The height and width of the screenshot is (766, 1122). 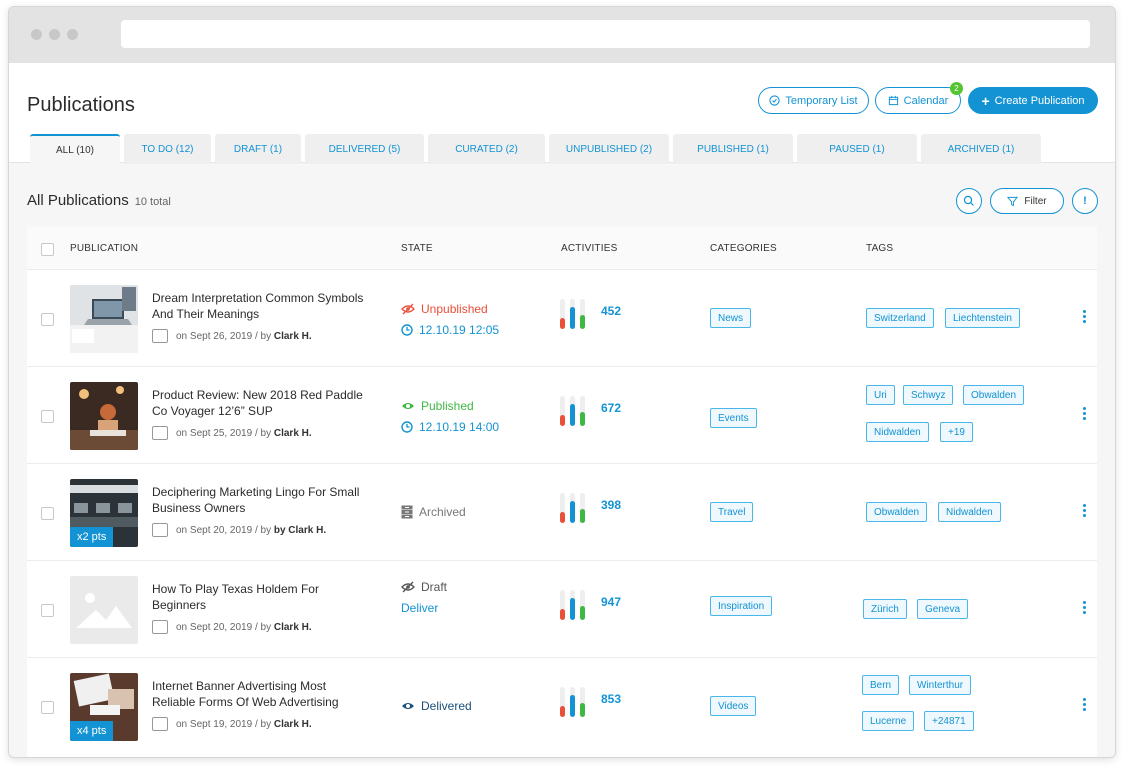 What do you see at coordinates (888, 721) in the screenshot?
I see `tag-chip: Lucerne` at bounding box center [888, 721].